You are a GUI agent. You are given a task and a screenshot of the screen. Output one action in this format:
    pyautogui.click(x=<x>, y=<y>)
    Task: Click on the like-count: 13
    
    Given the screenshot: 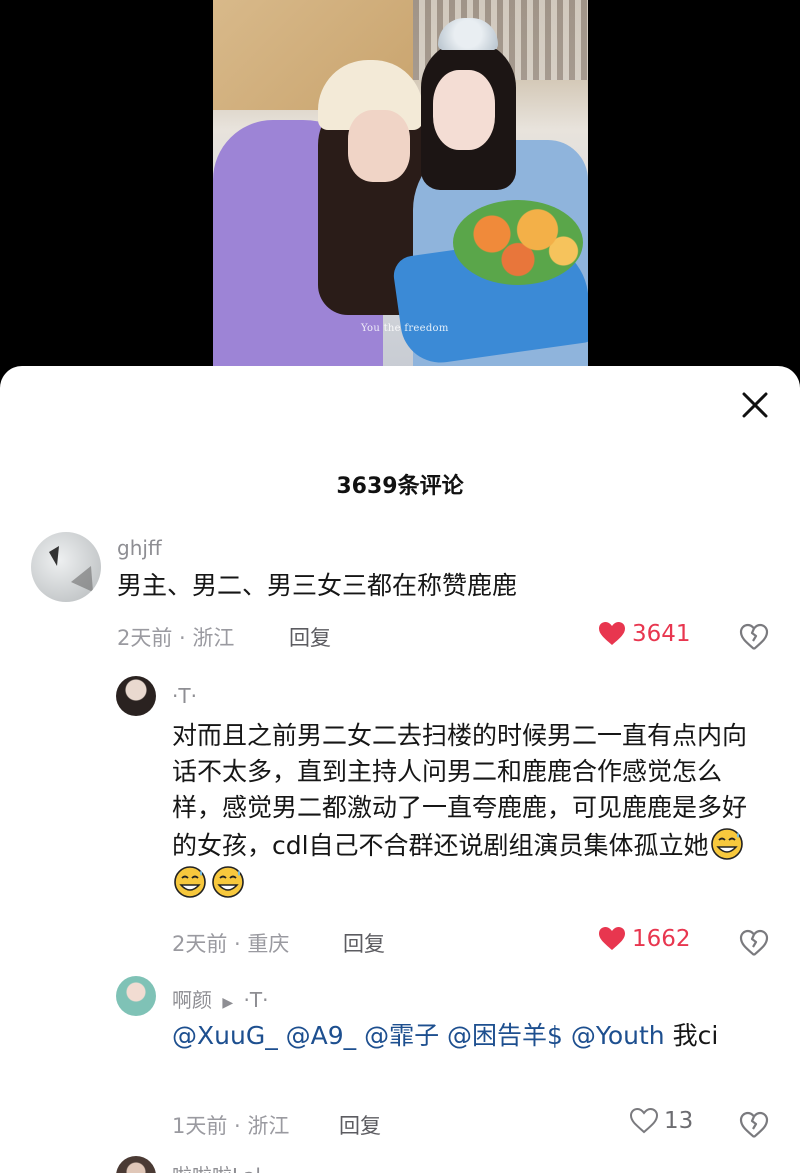 What is the action you would take?
    pyautogui.click(x=679, y=1121)
    